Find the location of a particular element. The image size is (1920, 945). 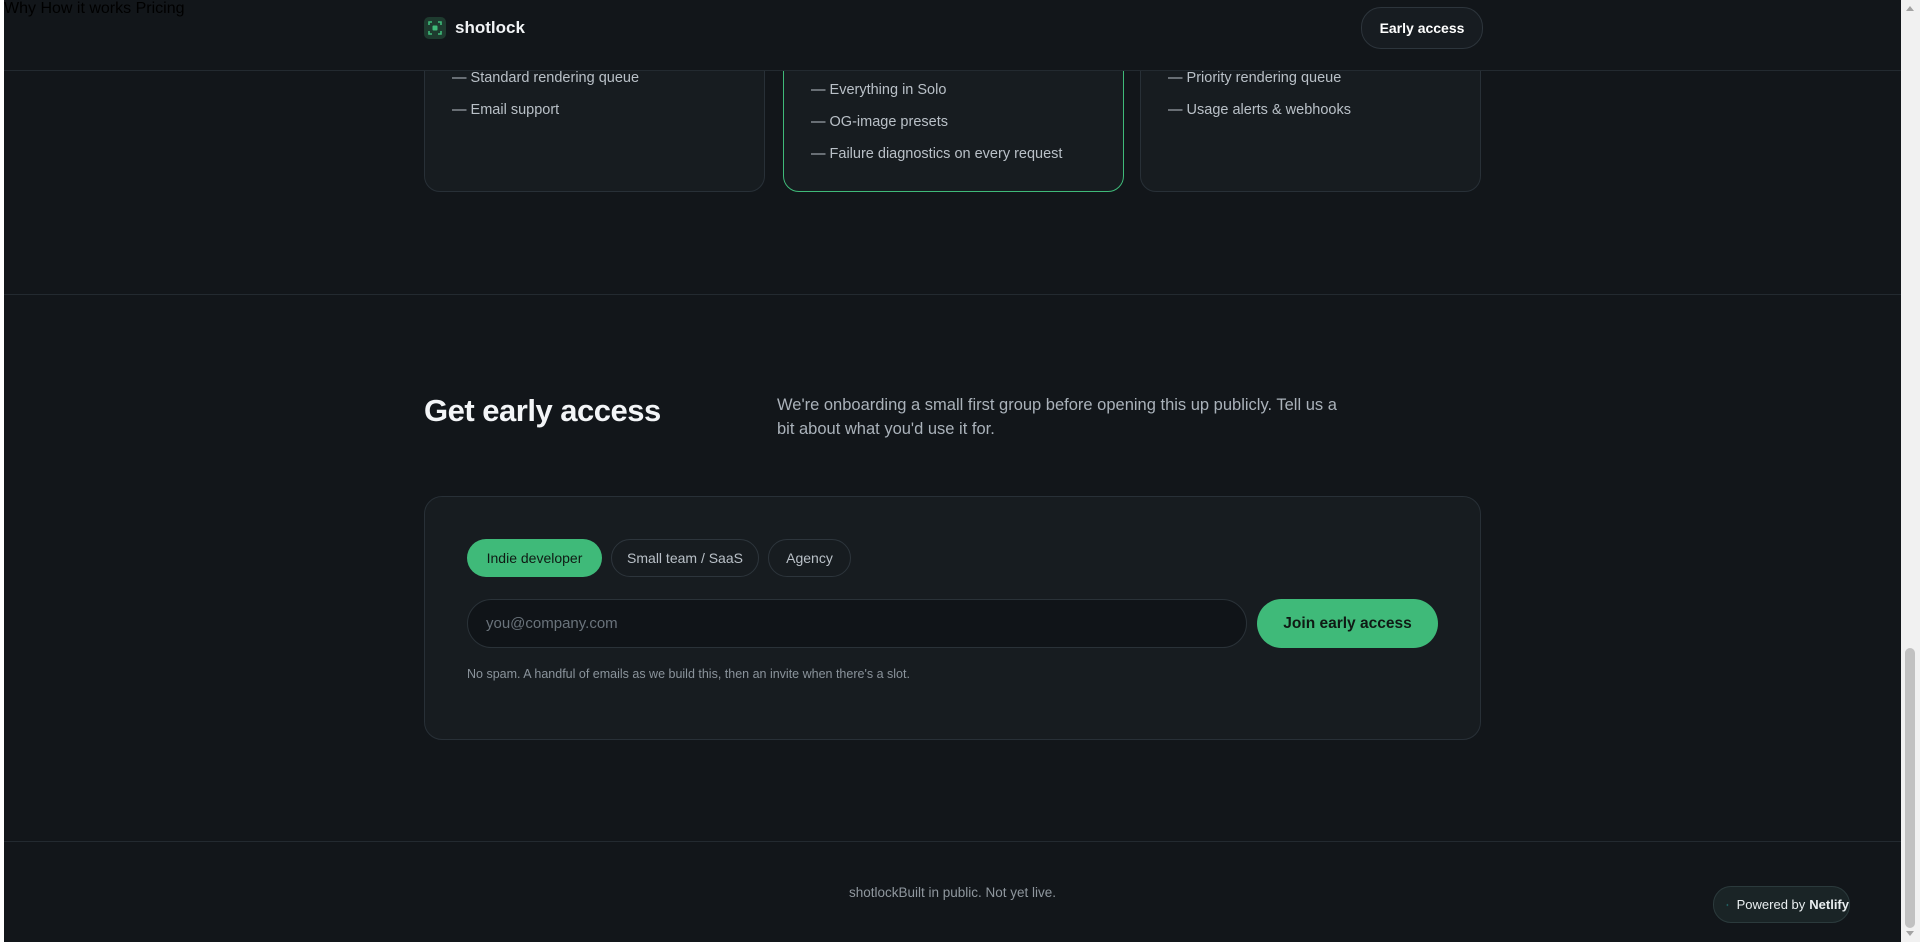

feature-item: — Standard rendering queue is located at coordinates (546, 78).